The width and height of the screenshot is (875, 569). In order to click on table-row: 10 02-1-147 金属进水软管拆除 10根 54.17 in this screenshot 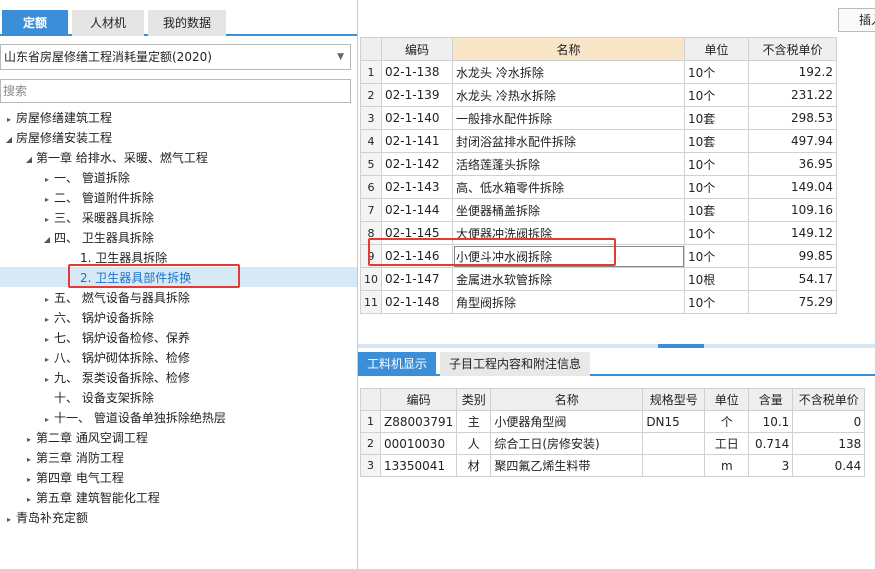, I will do `click(598, 279)`.